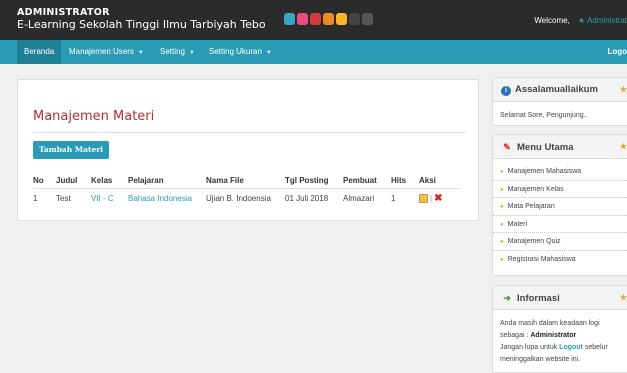 The height and width of the screenshot is (373, 627). What do you see at coordinates (544, 171) in the screenshot?
I see `menu-item-label: Manajemen Mahasiswa` at bounding box center [544, 171].